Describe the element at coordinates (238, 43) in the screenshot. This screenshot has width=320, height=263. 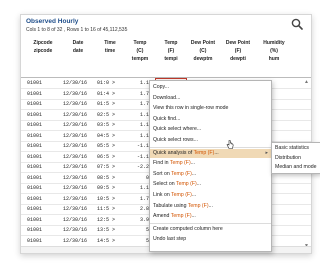
I see `column-header-name: Dew Point` at that location.